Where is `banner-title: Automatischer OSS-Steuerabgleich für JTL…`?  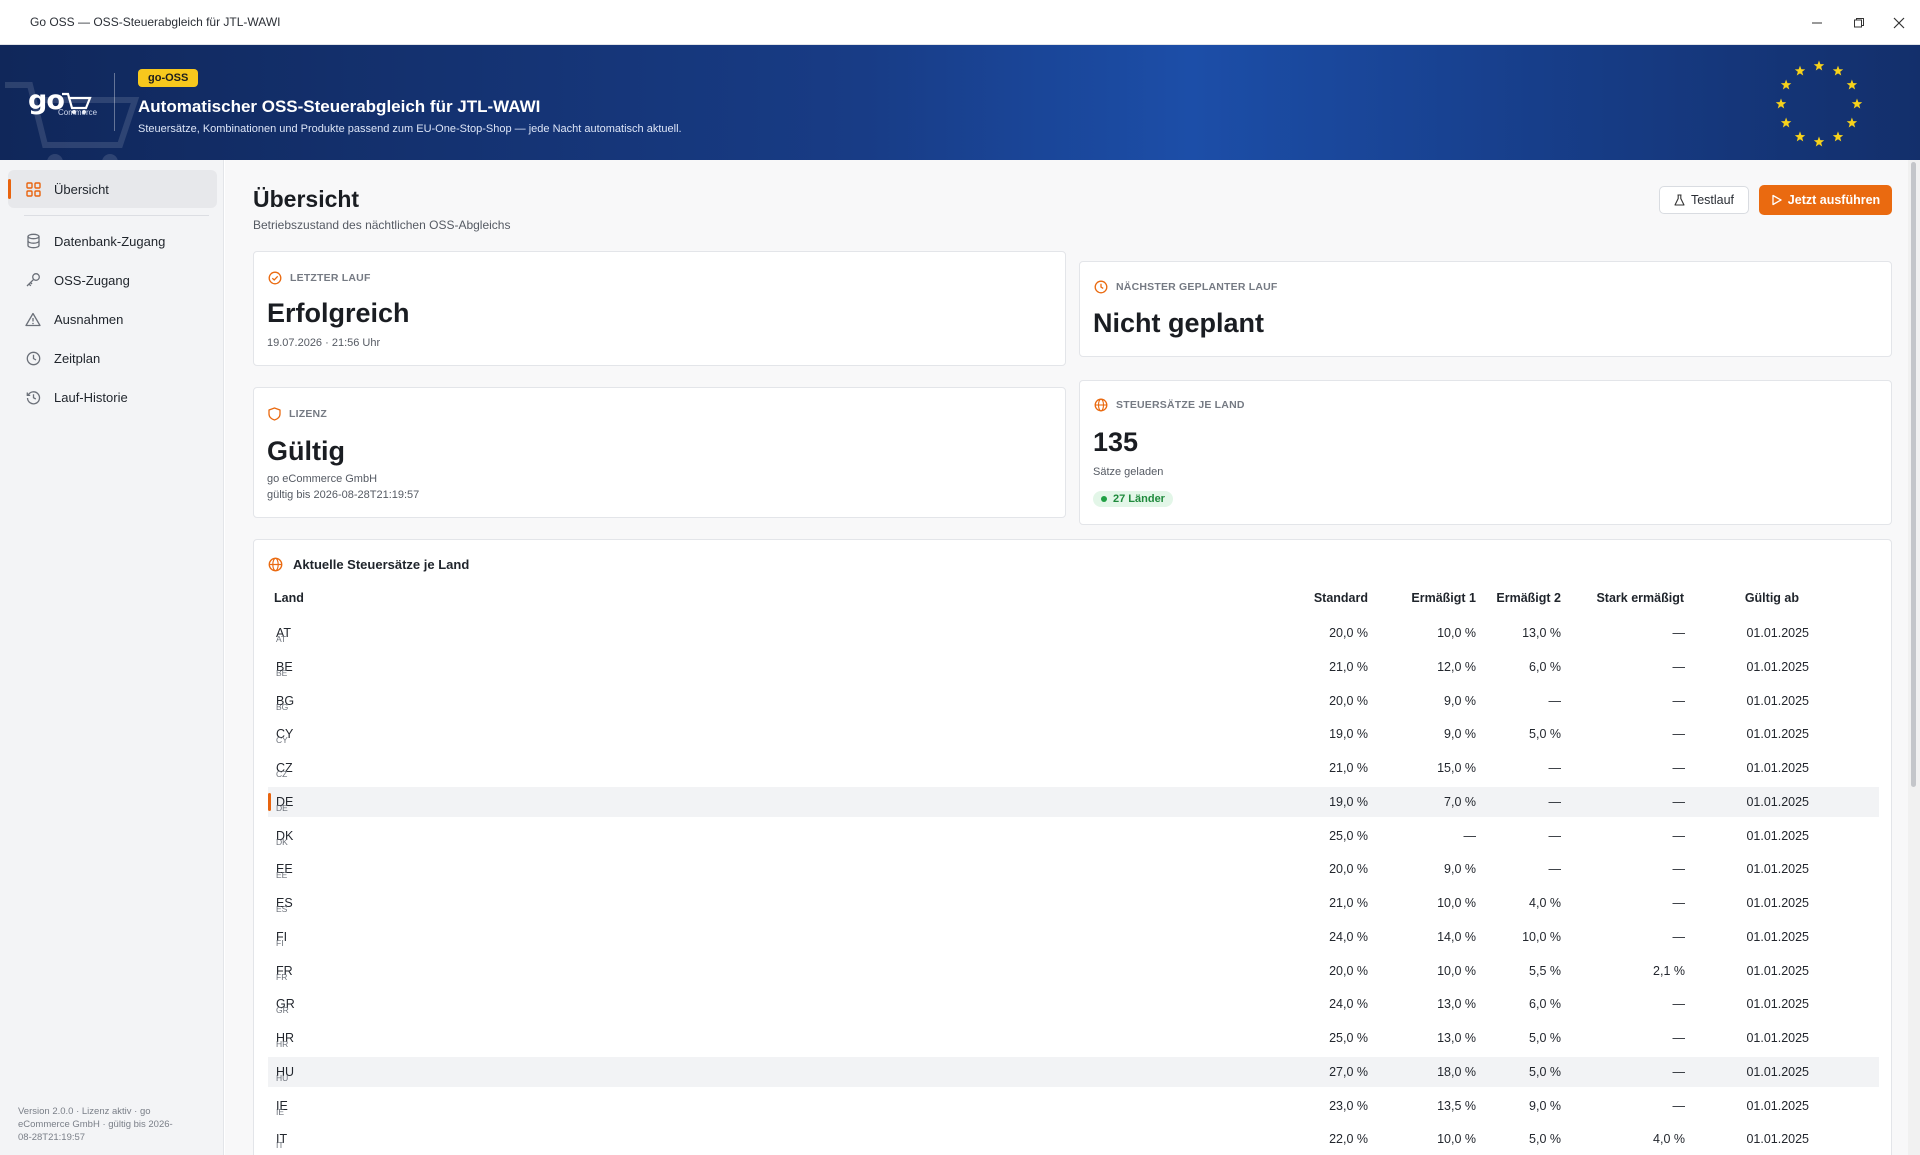
banner-title: Automatischer OSS-Steuerabgleich für JTL… is located at coordinates (339, 106).